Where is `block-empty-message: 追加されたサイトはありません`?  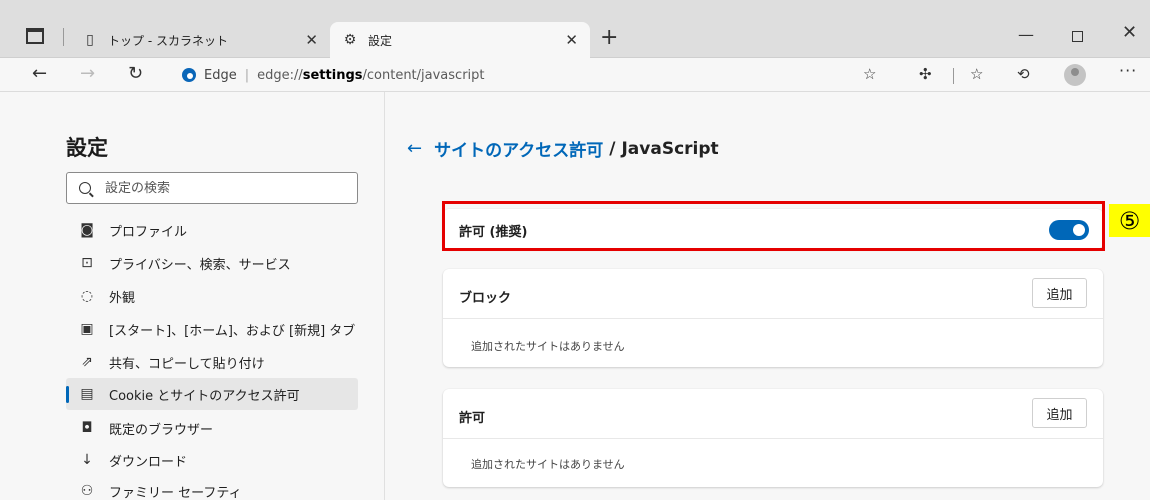
block-empty-message: 追加されたサイトはありません is located at coordinates (548, 346).